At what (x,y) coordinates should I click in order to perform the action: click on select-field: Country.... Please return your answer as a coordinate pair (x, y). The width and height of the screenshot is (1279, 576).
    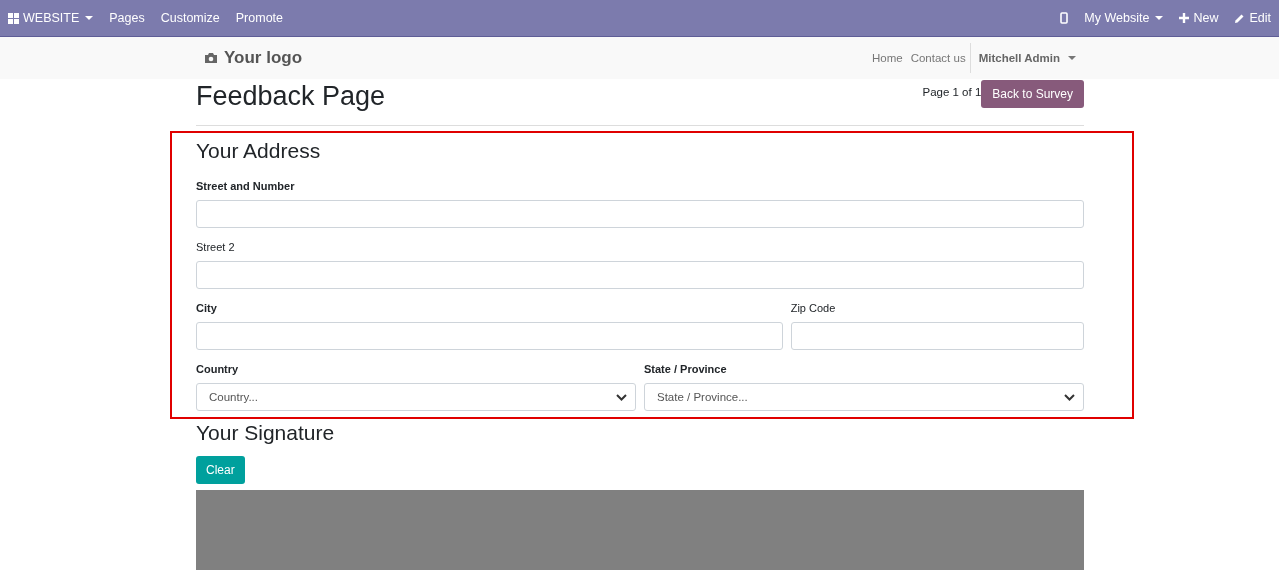
    Looking at the image, I should click on (416, 397).